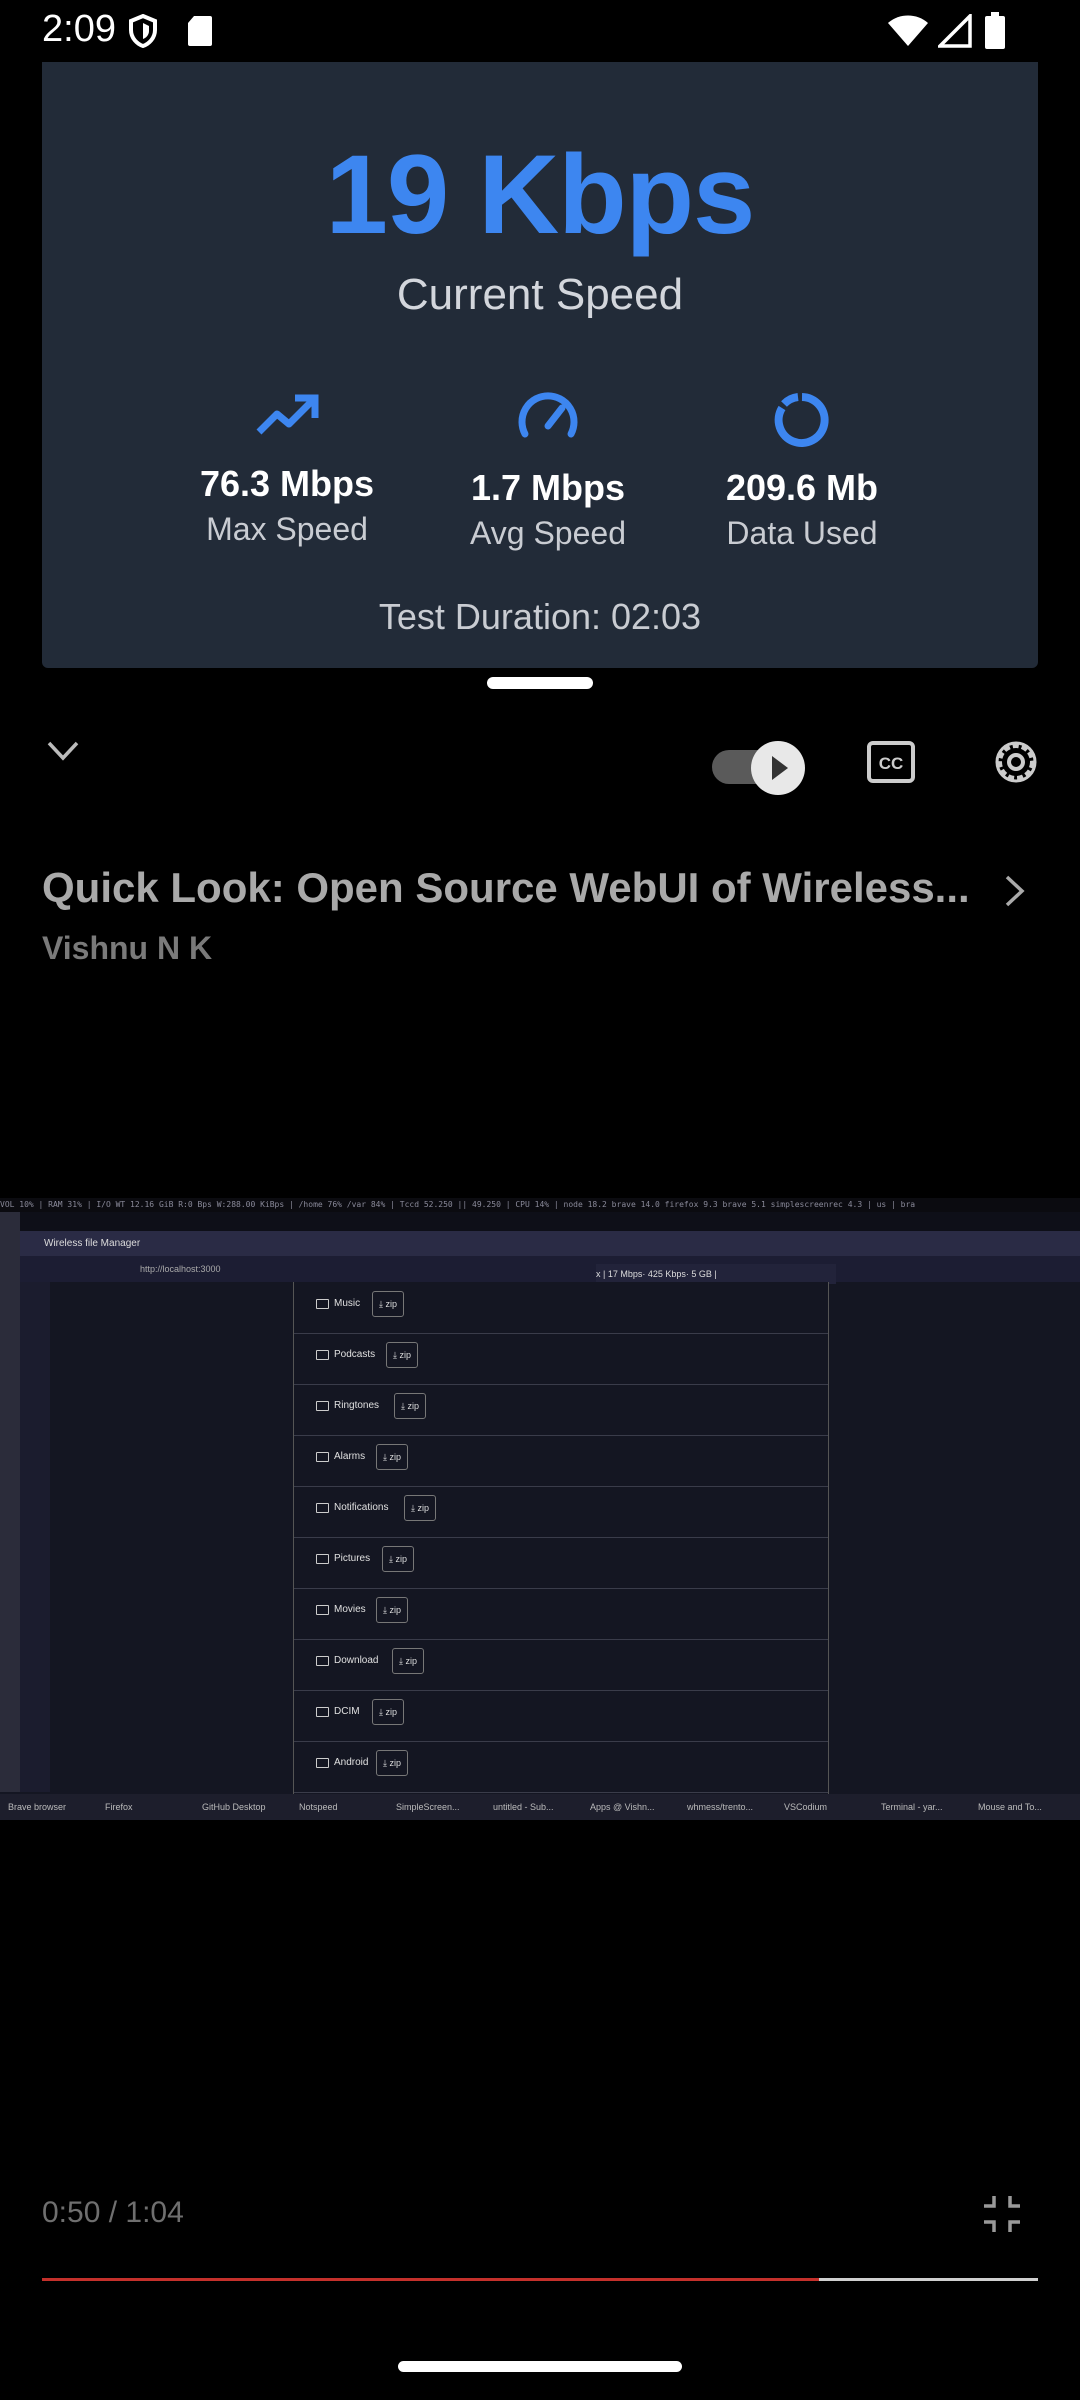 The width and height of the screenshot is (1080, 2400). I want to click on video-address: http://localhost:3000, so click(180, 1269).